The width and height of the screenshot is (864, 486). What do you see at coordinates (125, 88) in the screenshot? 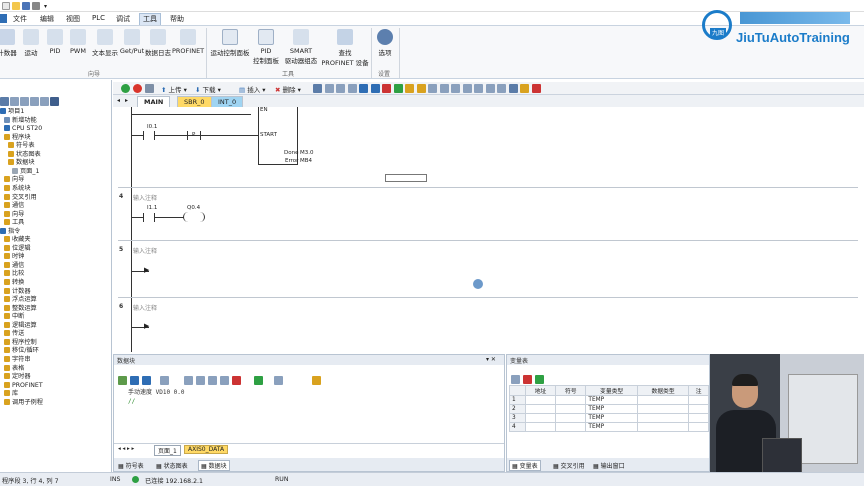
I see `run-icon` at bounding box center [125, 88].